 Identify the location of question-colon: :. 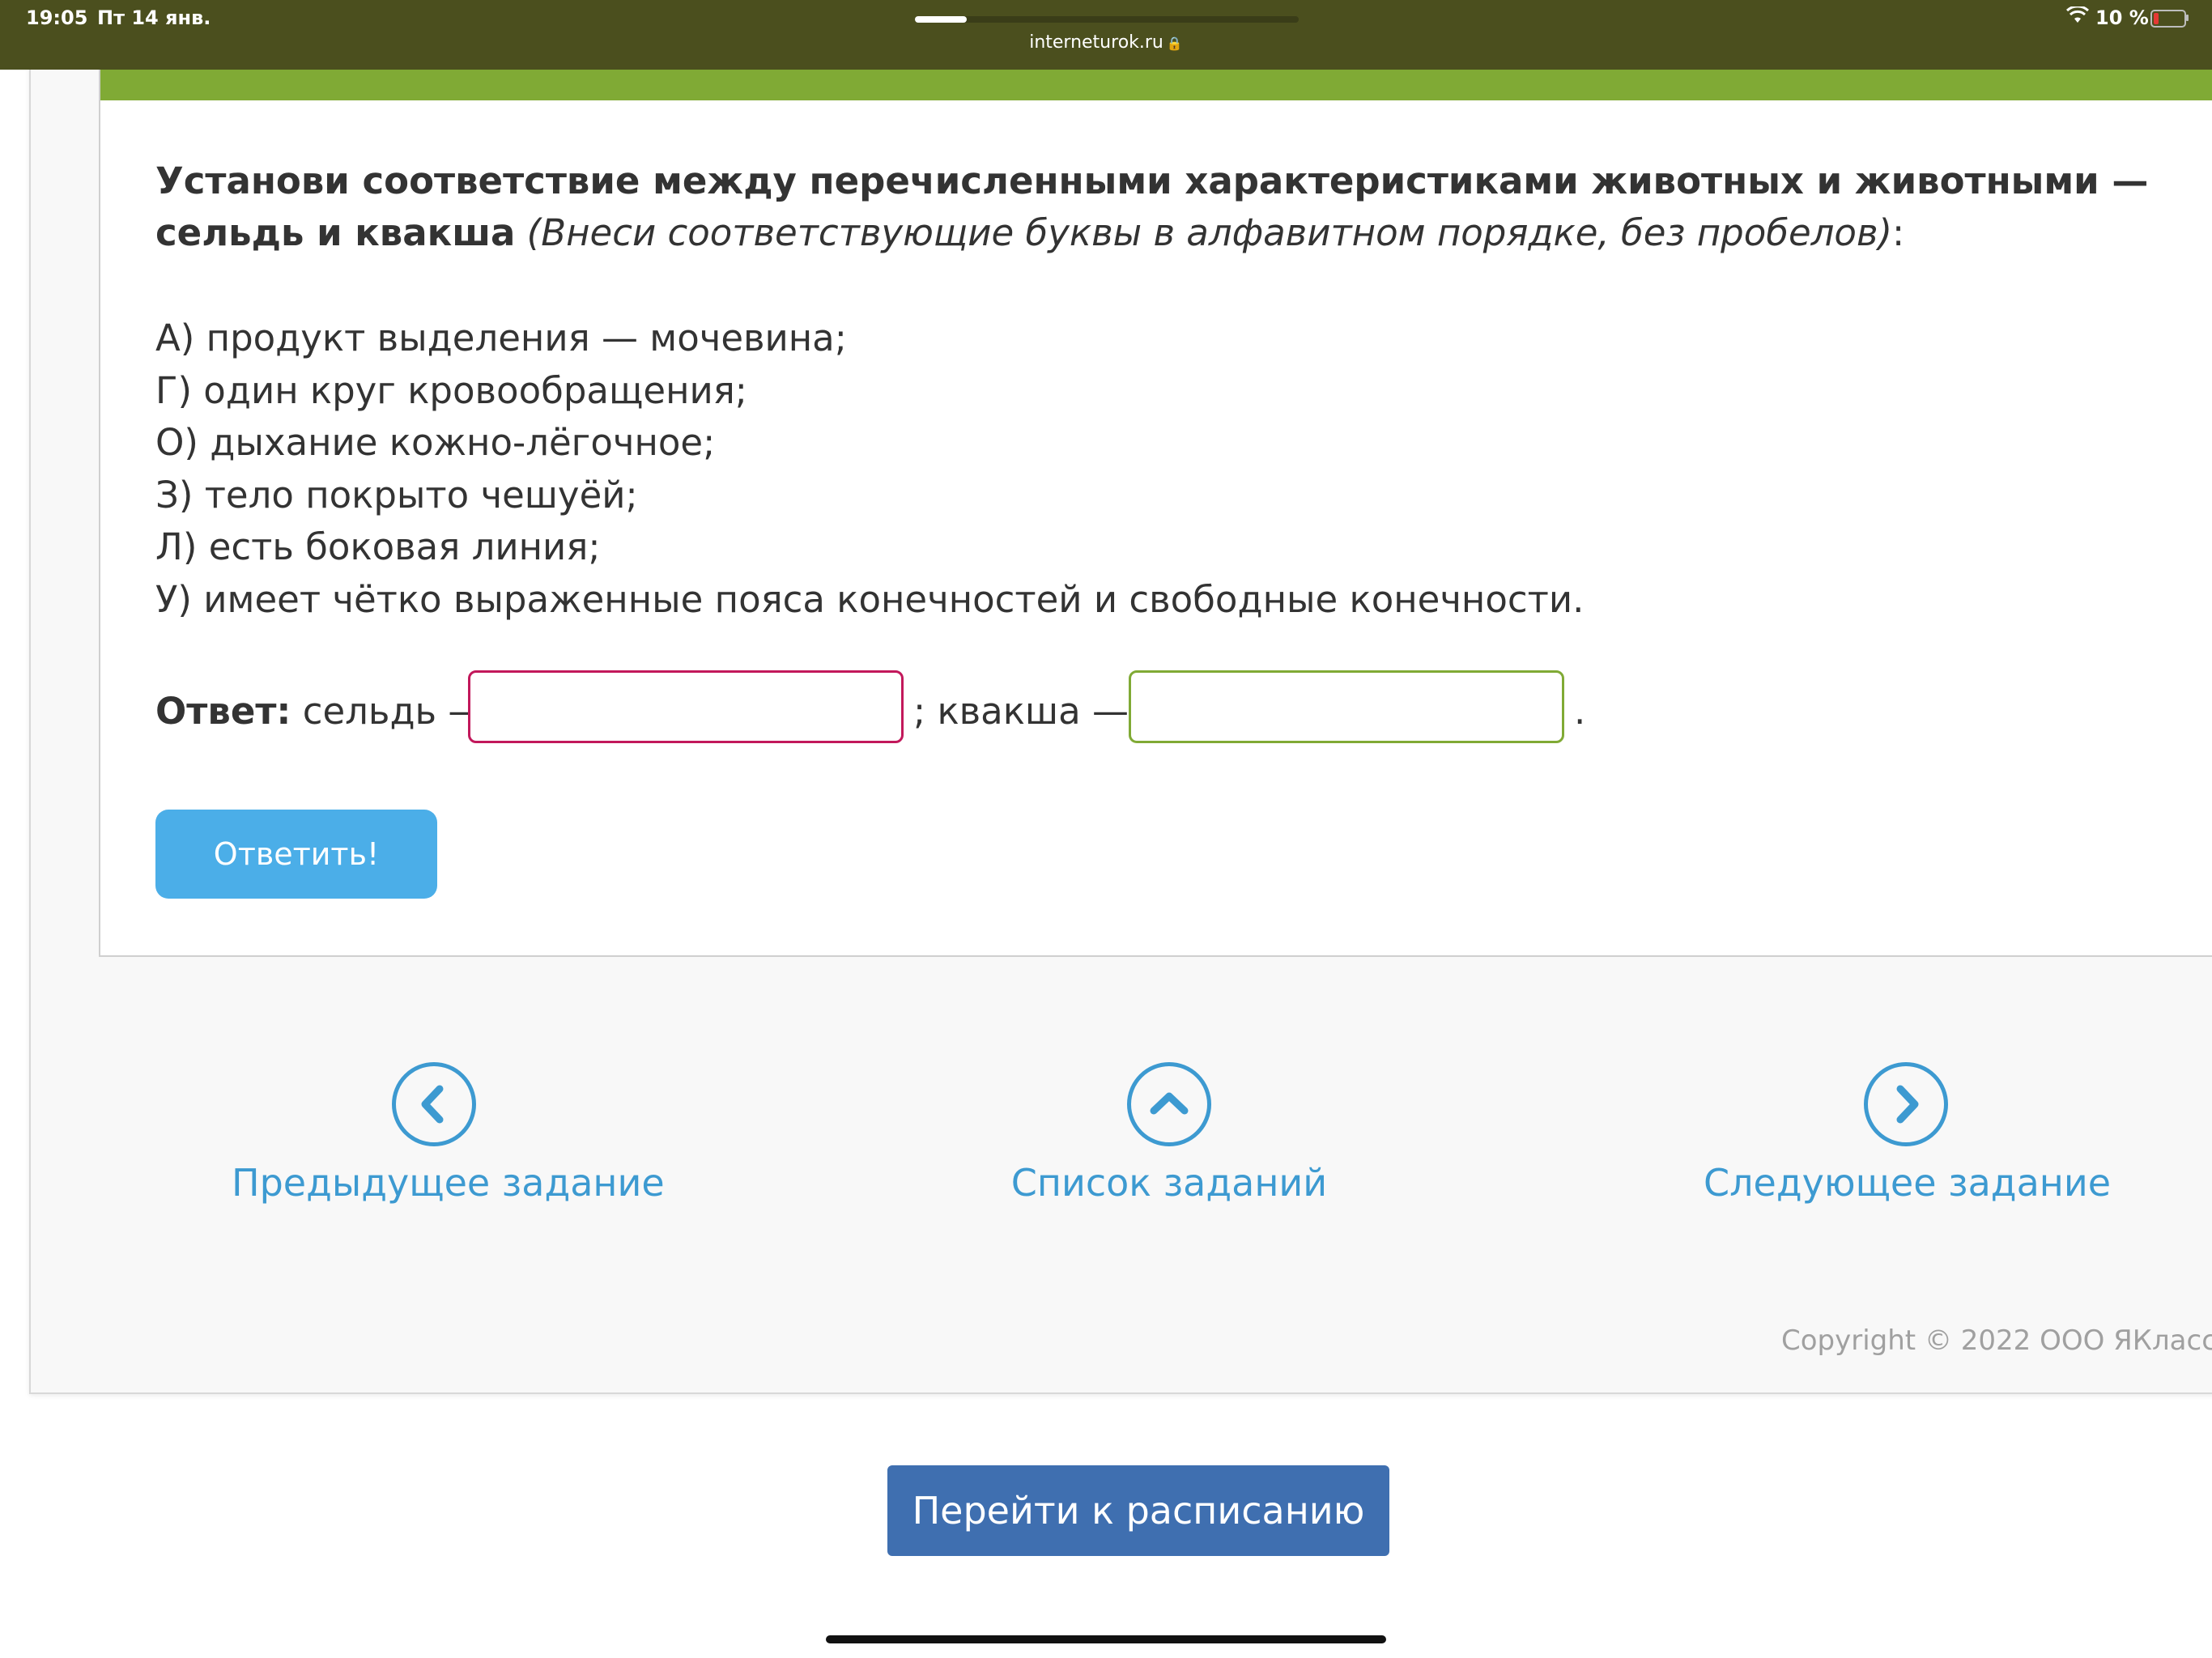
(1898, 232).